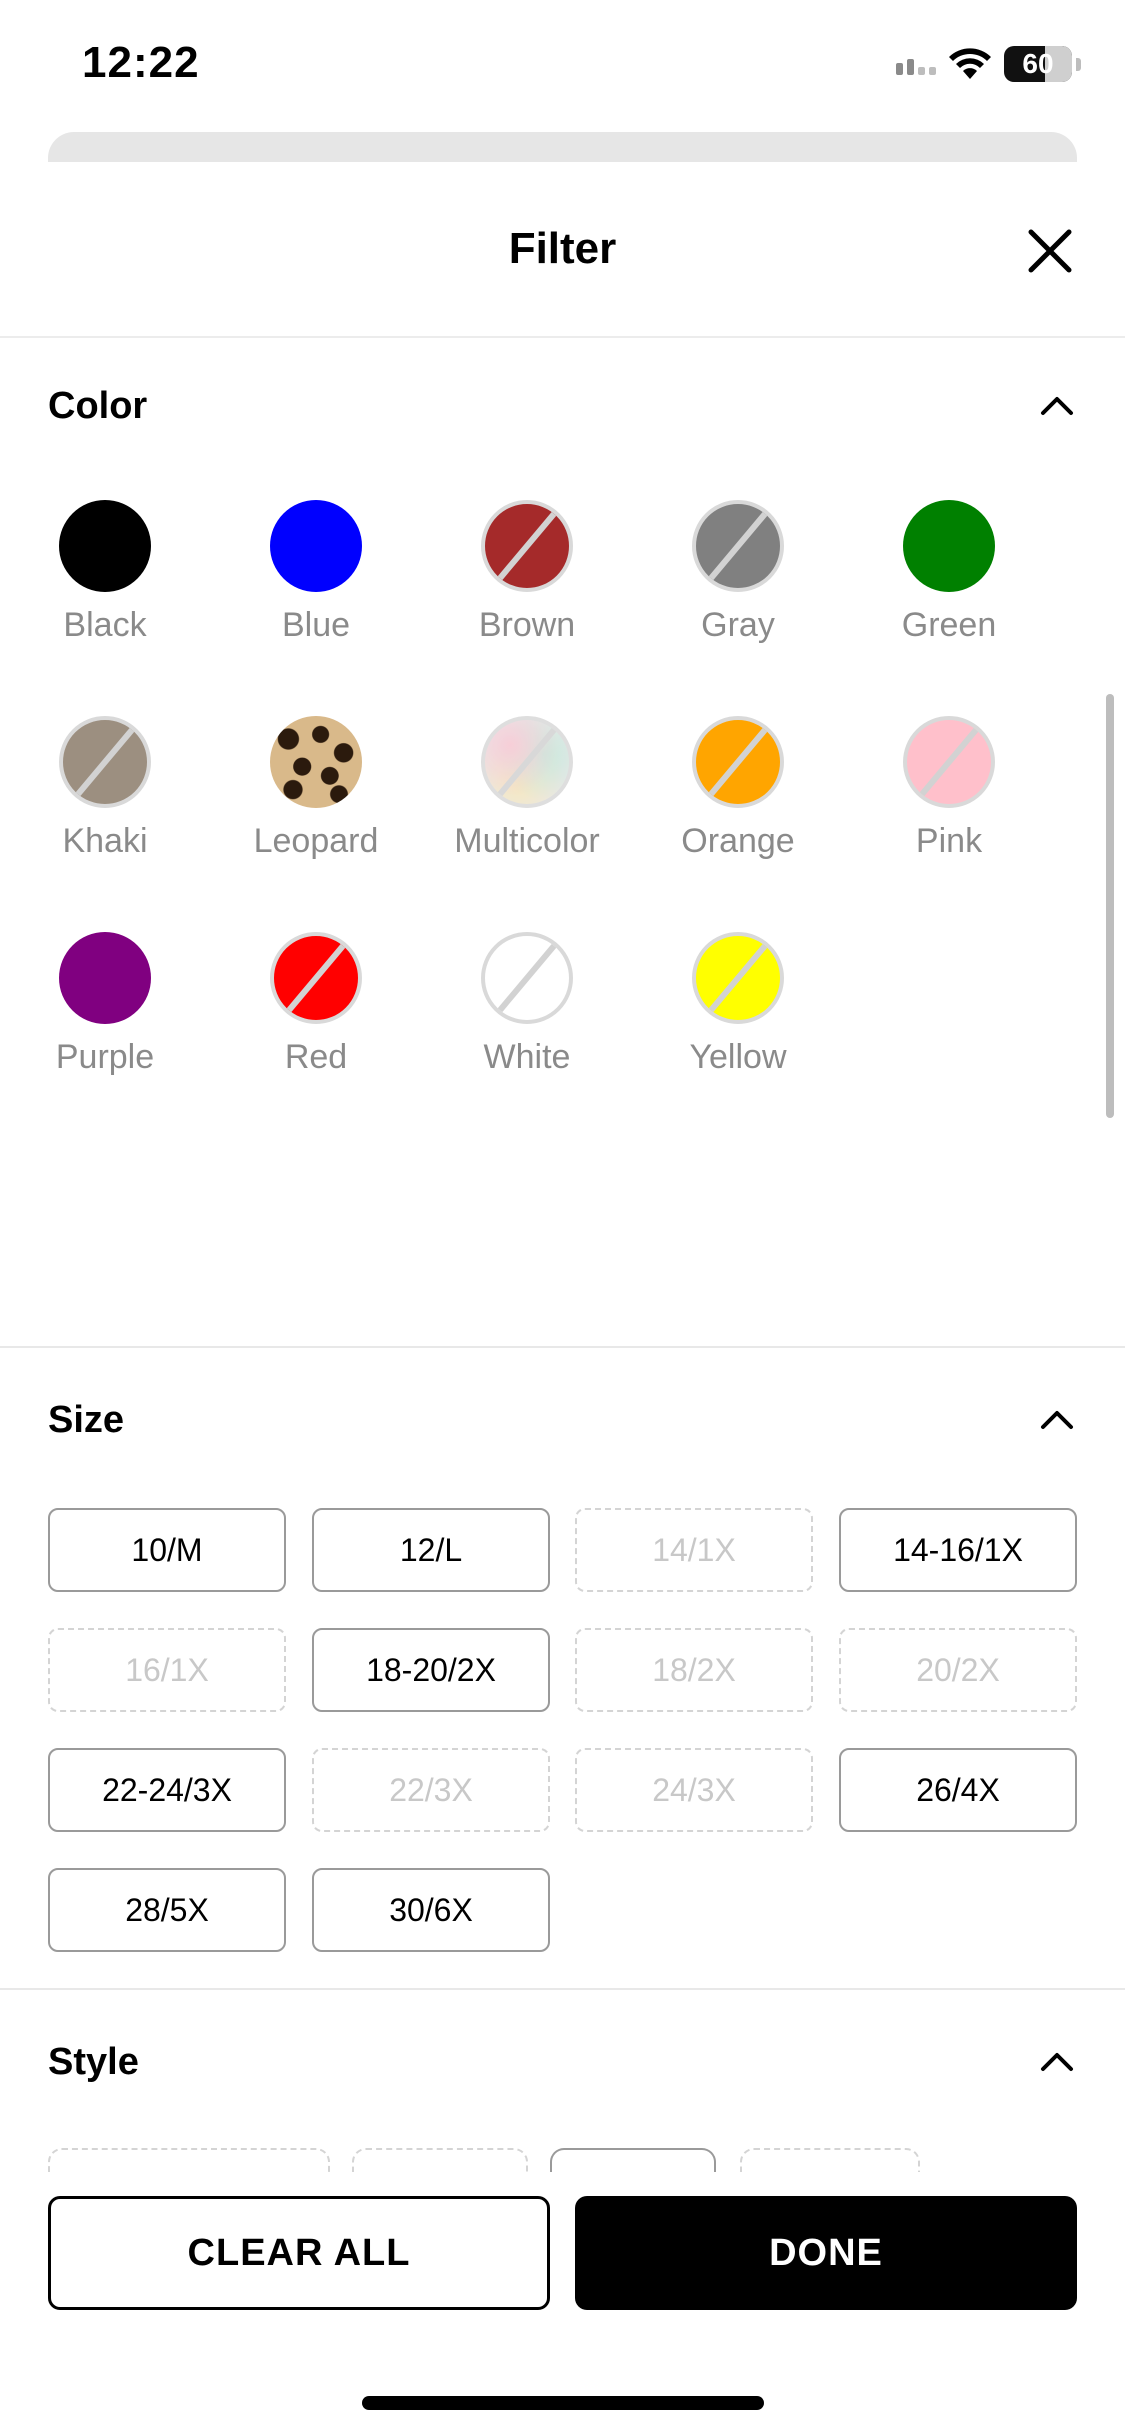 This screenshot has width=1125, height=2436. What do you see at coordinates (105, 1057) in the screenshot?
I see `color-label: Purple` at bounding box center [105, 1057].